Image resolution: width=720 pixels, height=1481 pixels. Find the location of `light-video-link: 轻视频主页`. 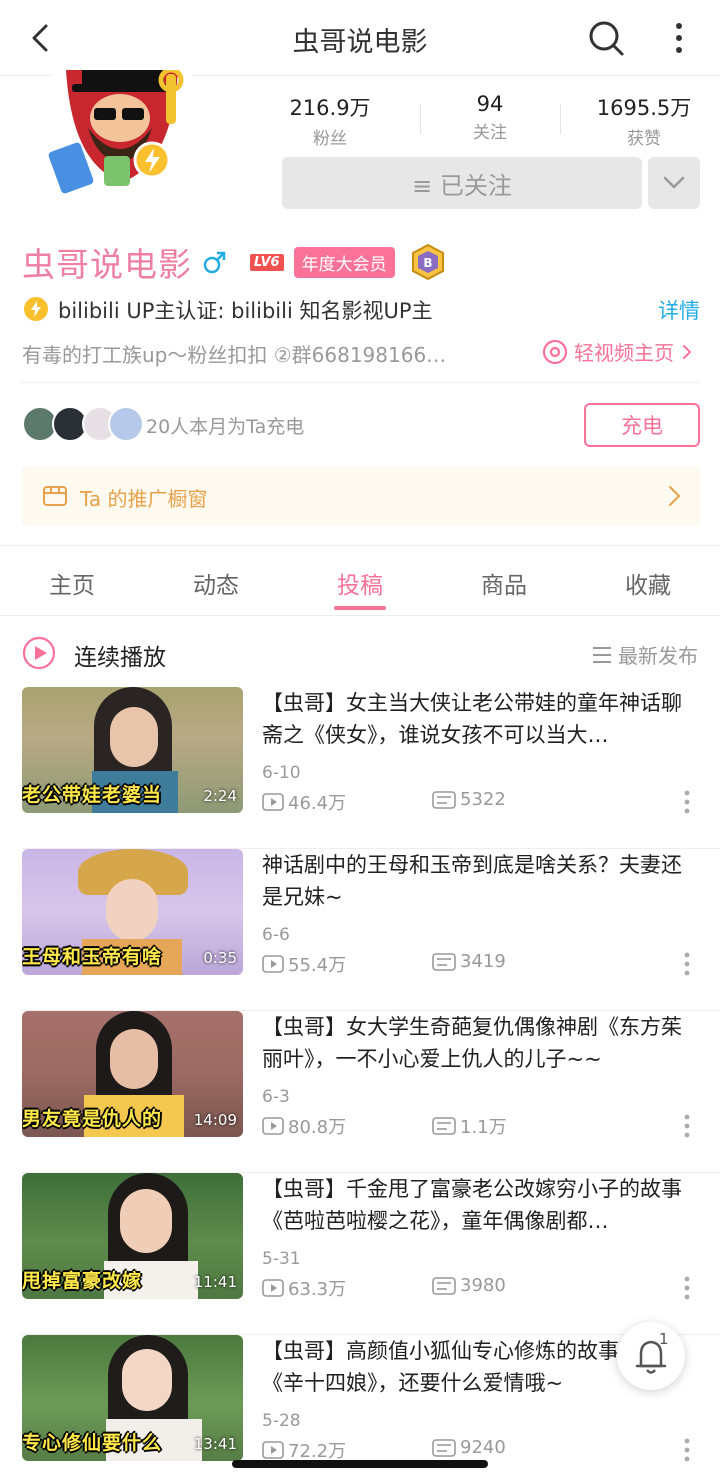

light-video-link: 轻视频主页 is located at coordinates (621, 351).